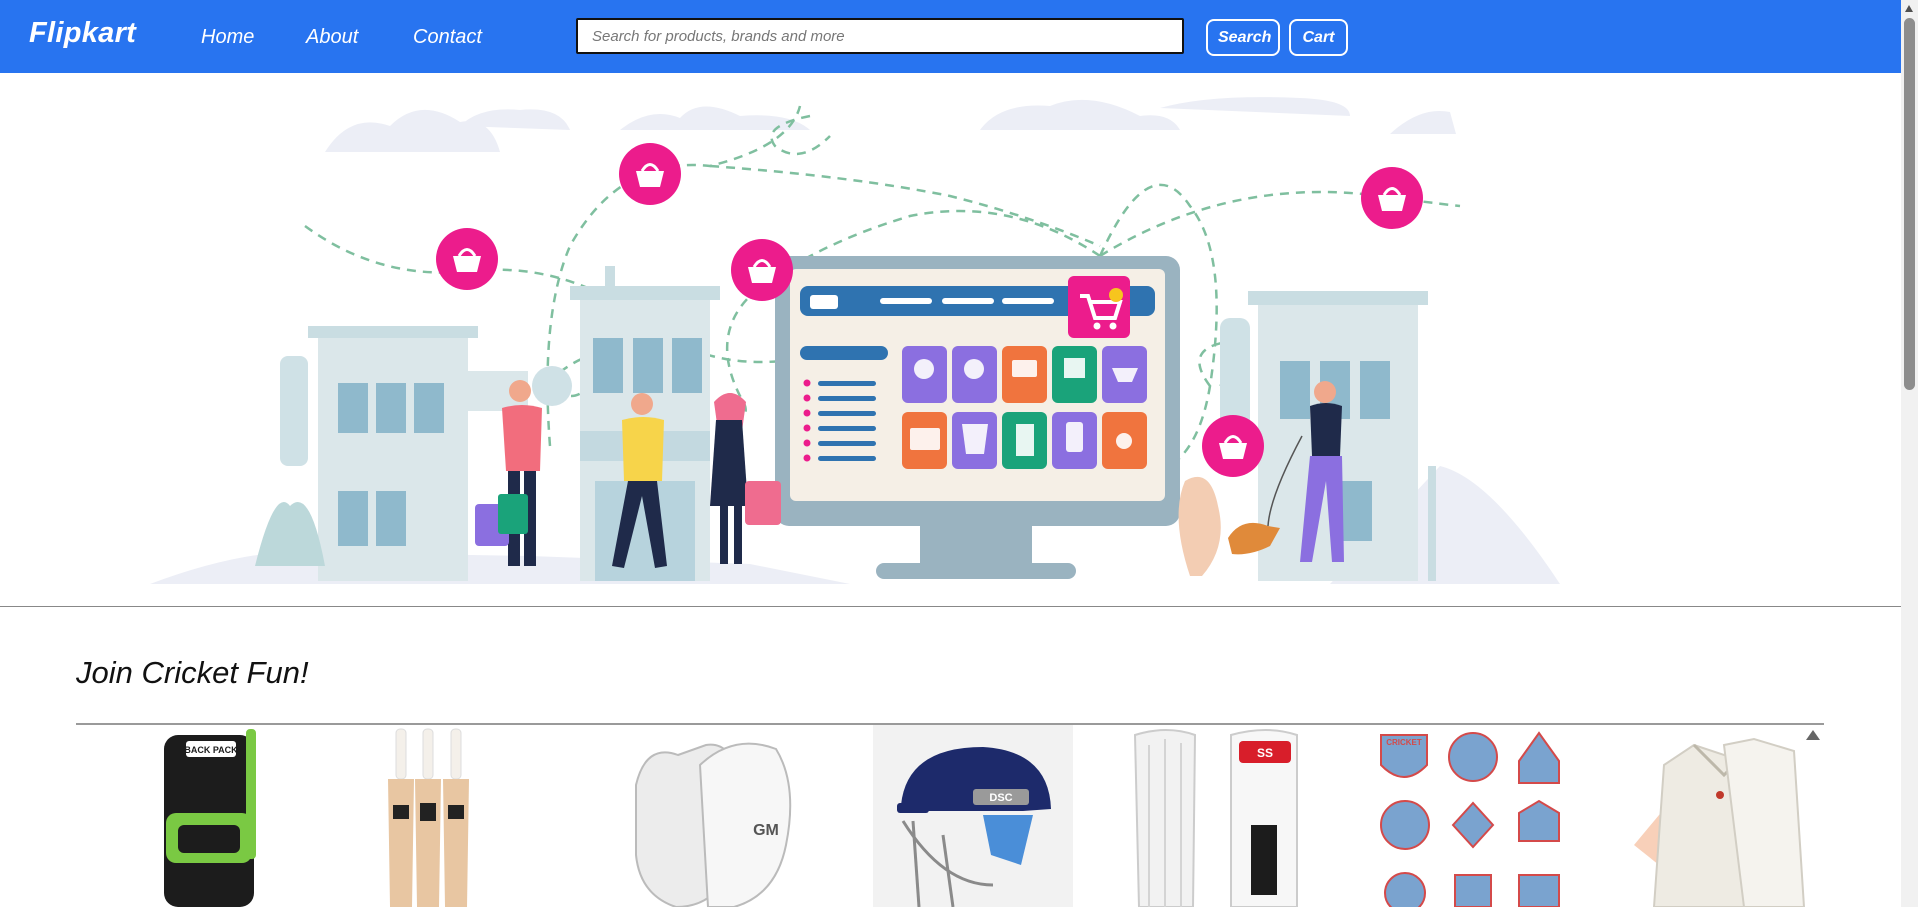 The width and height of the screenshot is (1918, 907). I want to click on product-batting-gloves: GM, so click(716, 816).